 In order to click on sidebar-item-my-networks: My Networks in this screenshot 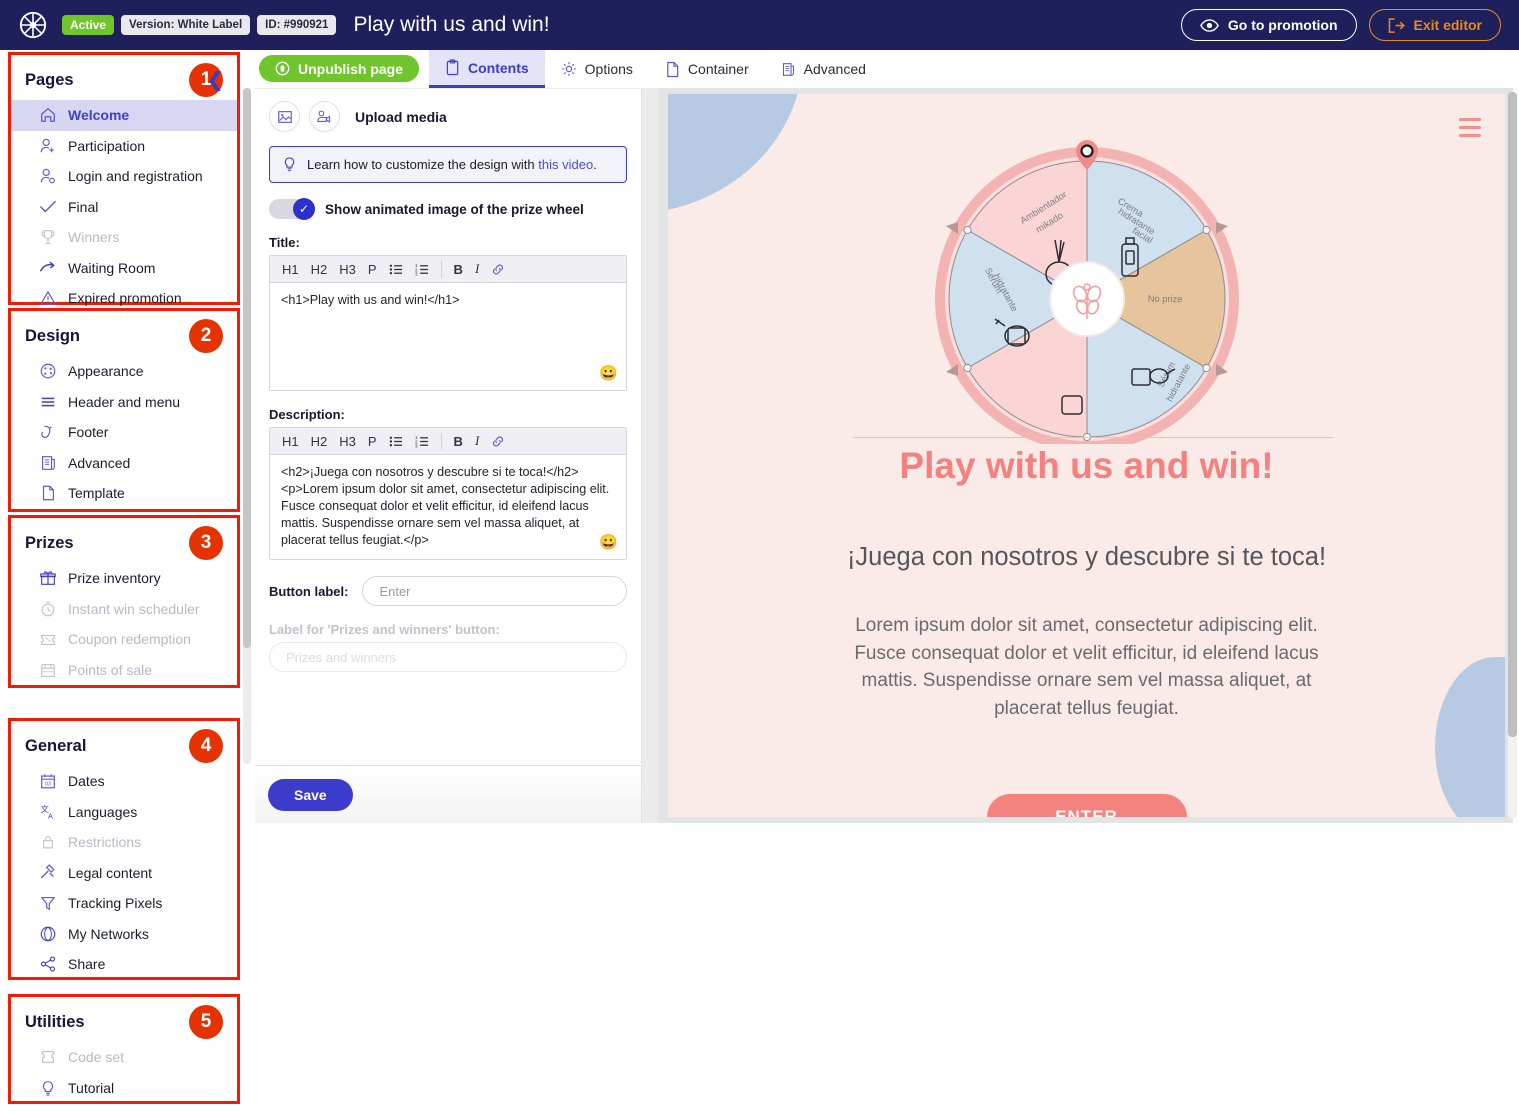, I will do `click(124, 934)`.